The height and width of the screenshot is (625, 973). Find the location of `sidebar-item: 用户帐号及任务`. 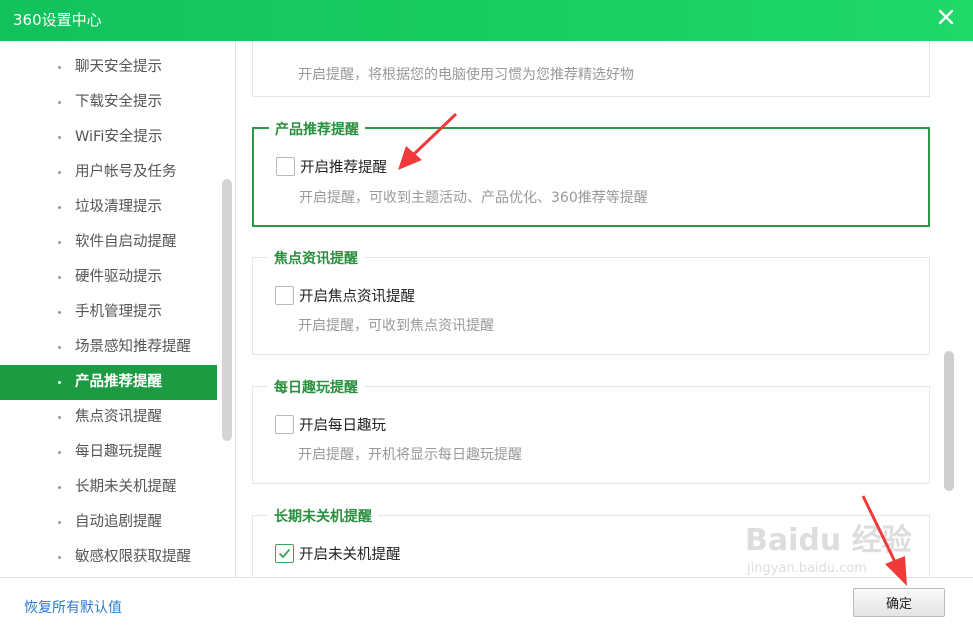

sidebar-item: 用户帐号及任务 is located at coordinates (108, 172).